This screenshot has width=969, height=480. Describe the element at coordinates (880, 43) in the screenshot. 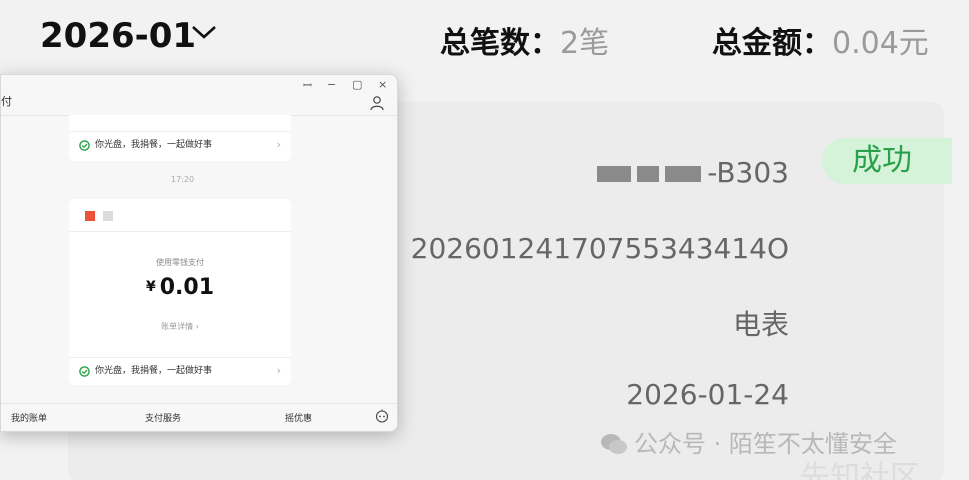

I see `total-amount-value: 0.04元` at that location.